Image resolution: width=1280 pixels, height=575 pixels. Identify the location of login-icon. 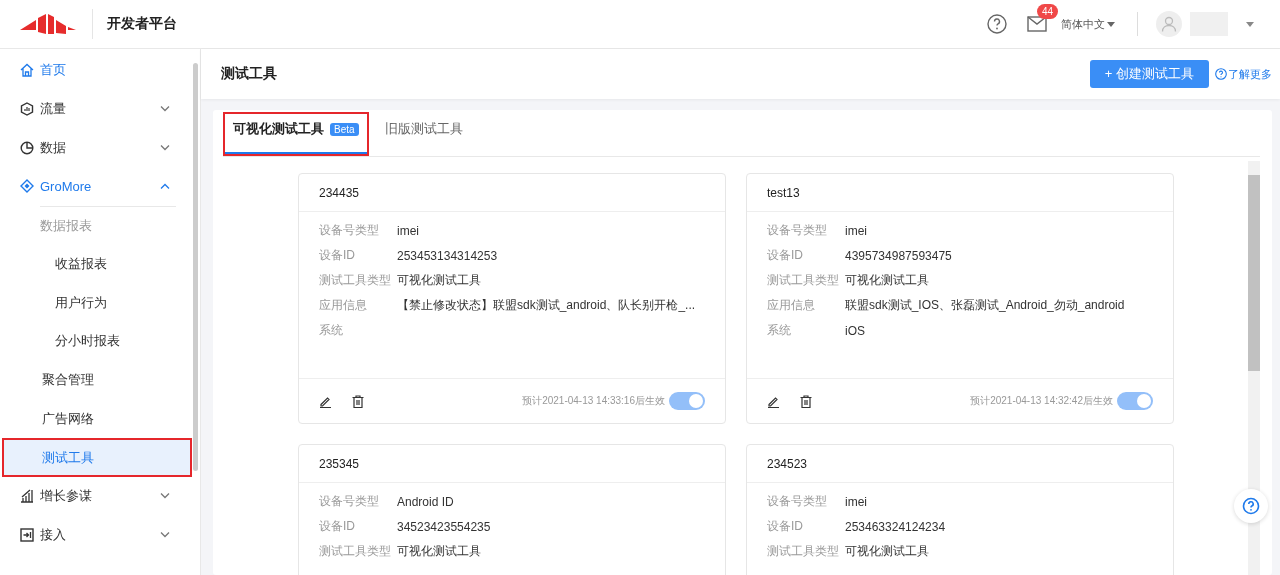
(27, 534).